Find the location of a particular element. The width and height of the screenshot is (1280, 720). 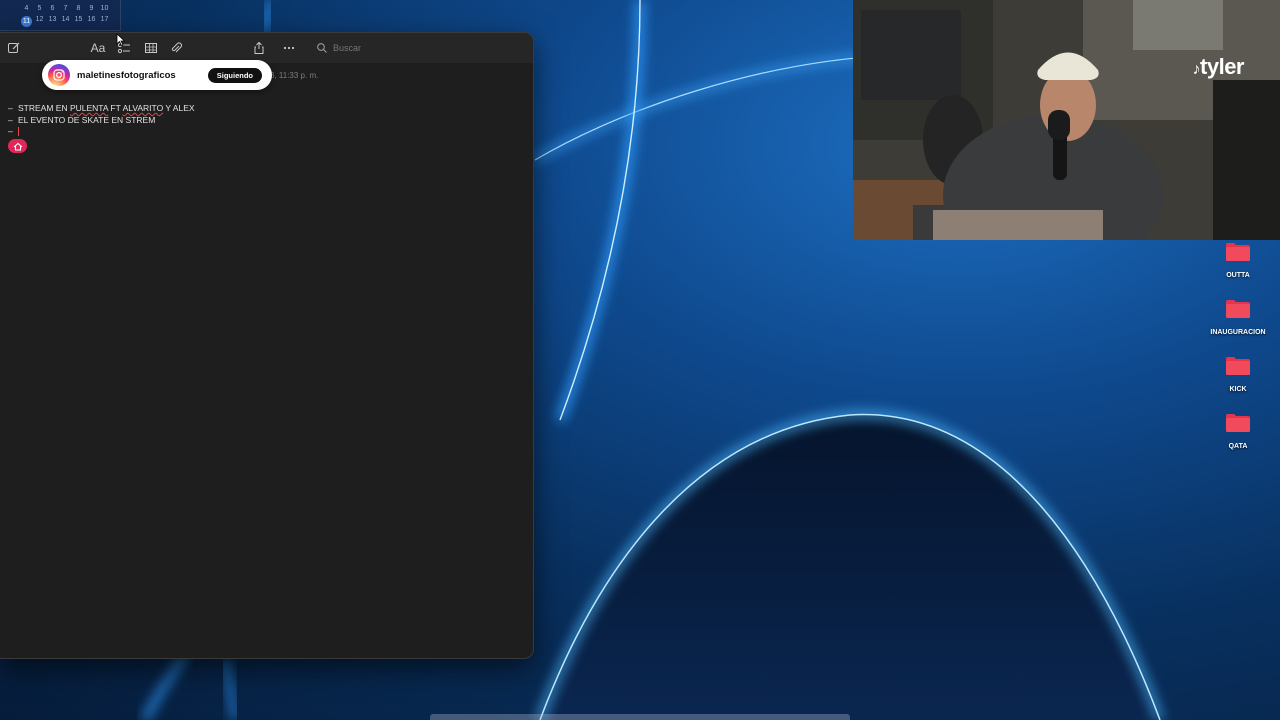

format-text-button: Aa is located at coordinates (98, 48).